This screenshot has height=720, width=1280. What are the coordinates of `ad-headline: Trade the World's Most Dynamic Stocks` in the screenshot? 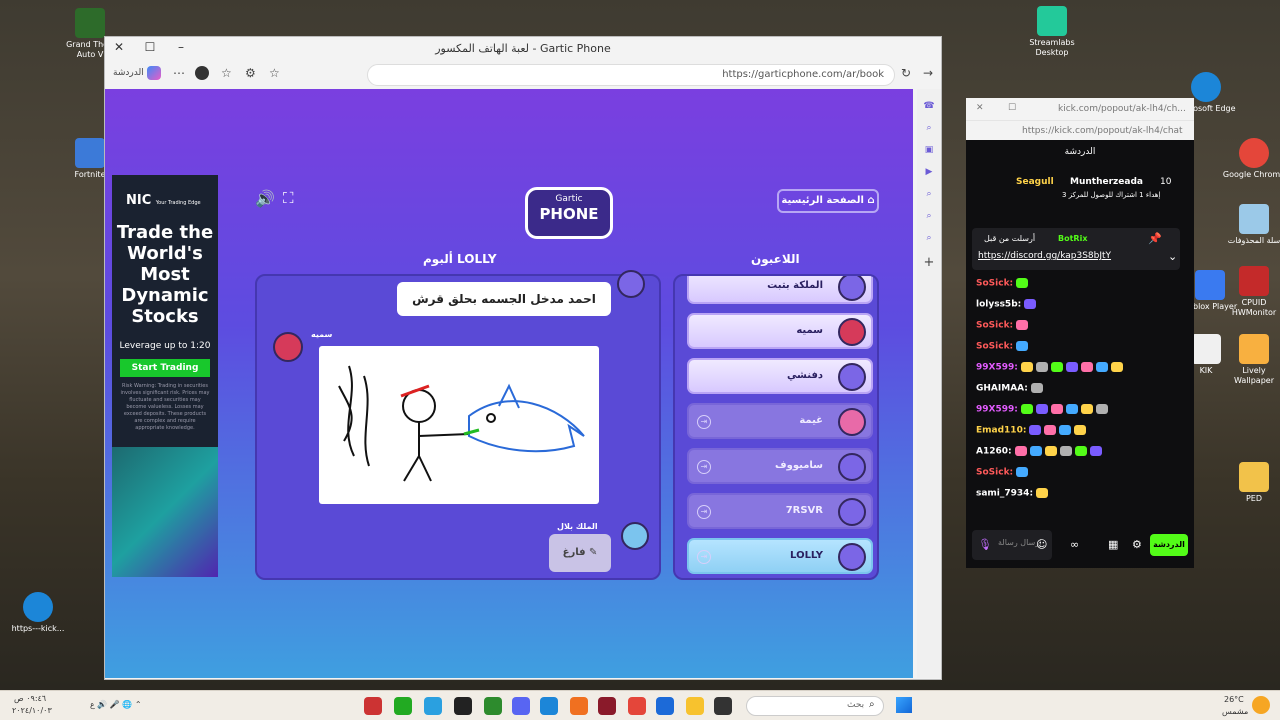 It's located at (165, 274).